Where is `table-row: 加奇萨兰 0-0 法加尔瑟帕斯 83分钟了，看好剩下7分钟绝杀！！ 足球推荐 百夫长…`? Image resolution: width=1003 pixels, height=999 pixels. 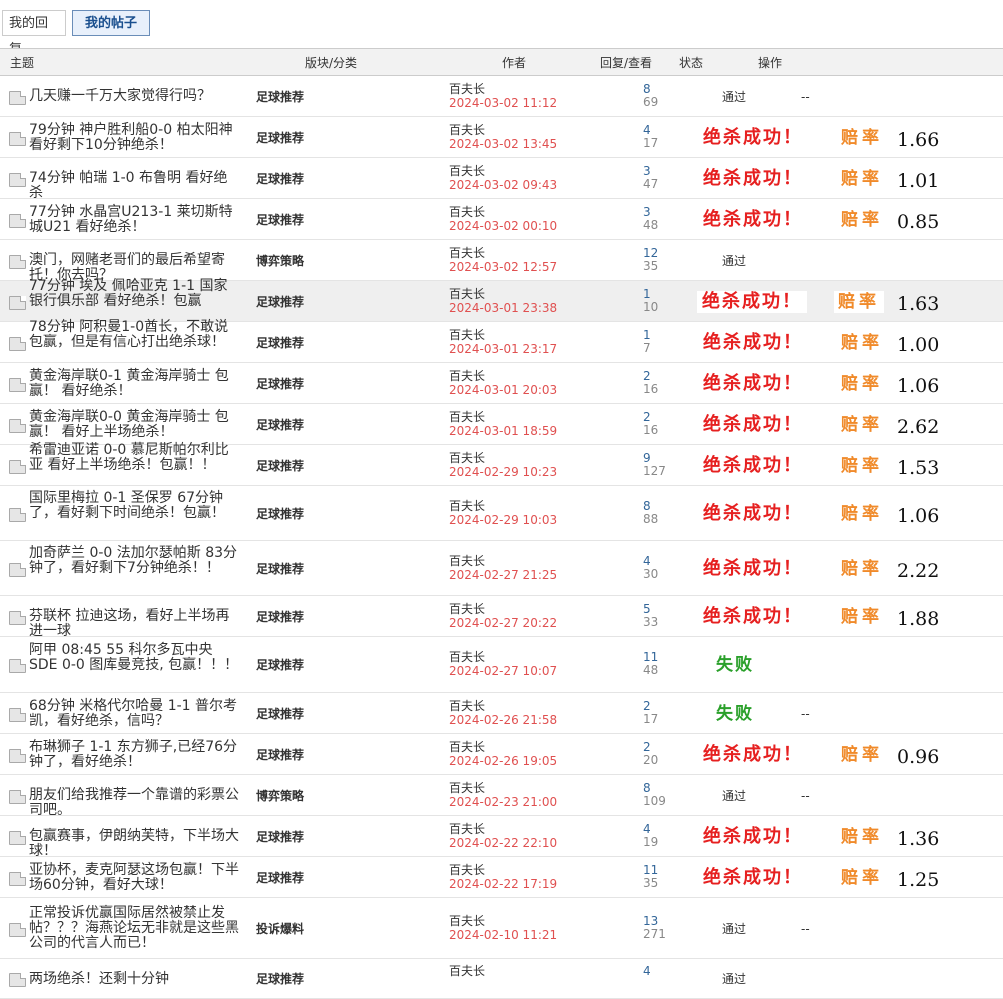 table-row: 加奇萨兰 0-0 法加尔瑟帕斯 83分钟了，看好剩下7分钟绝杀！！ 足球推荐 百夫长… is located at coordinates (501, 568).